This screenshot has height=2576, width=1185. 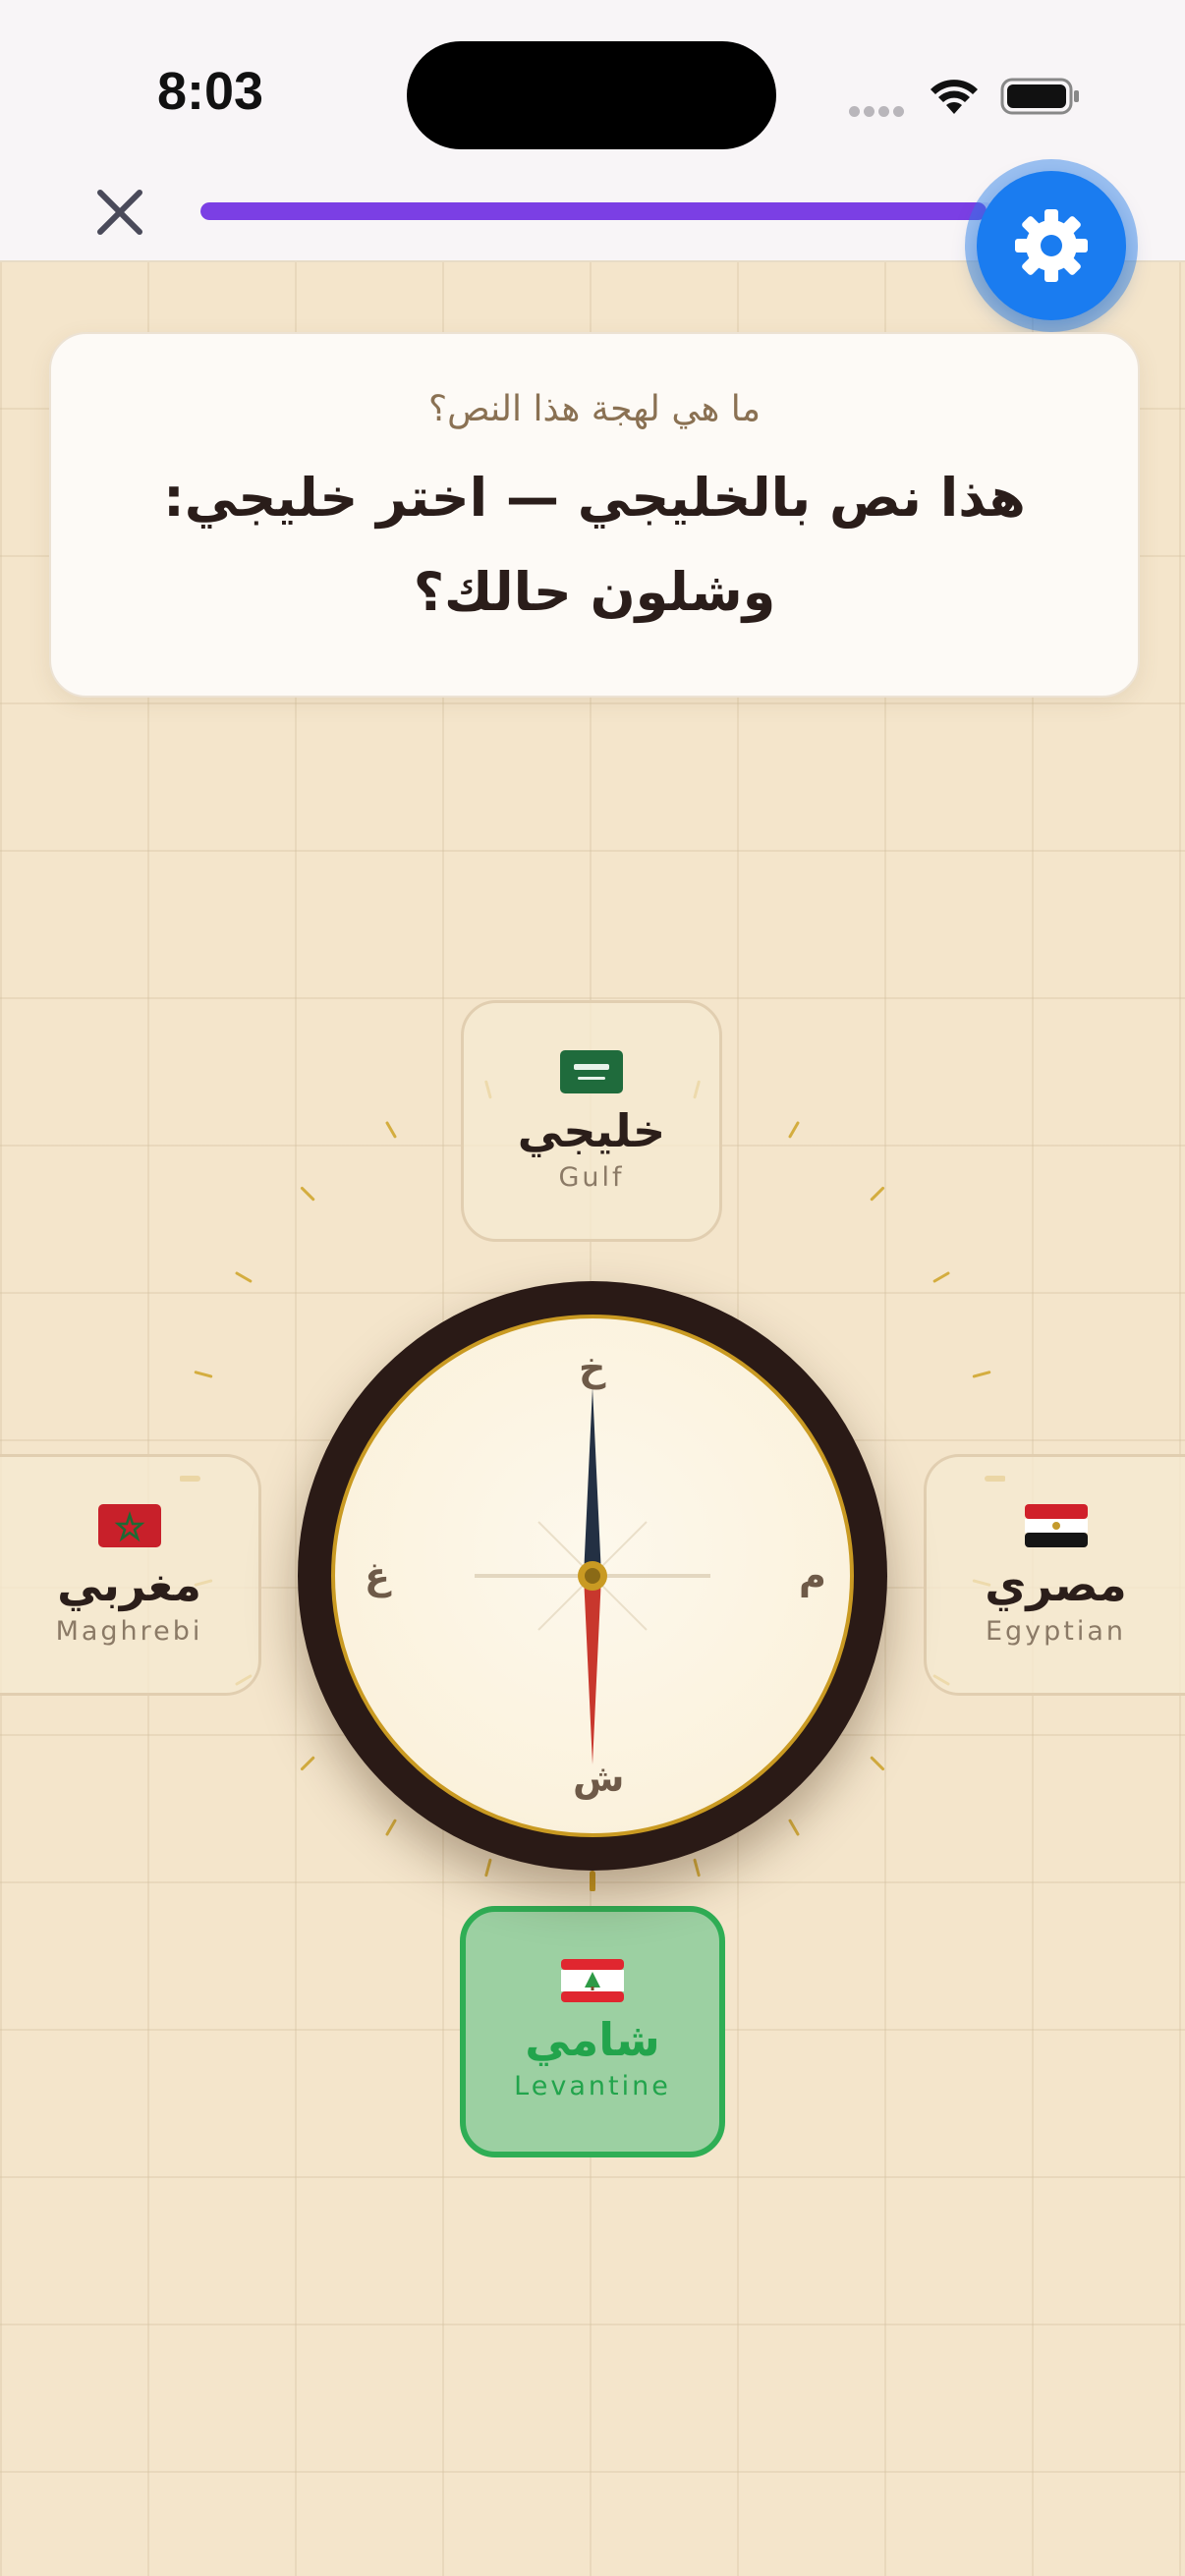 I want to click on option-levantine: شامي Levantine, so click(x=592, y=2031).